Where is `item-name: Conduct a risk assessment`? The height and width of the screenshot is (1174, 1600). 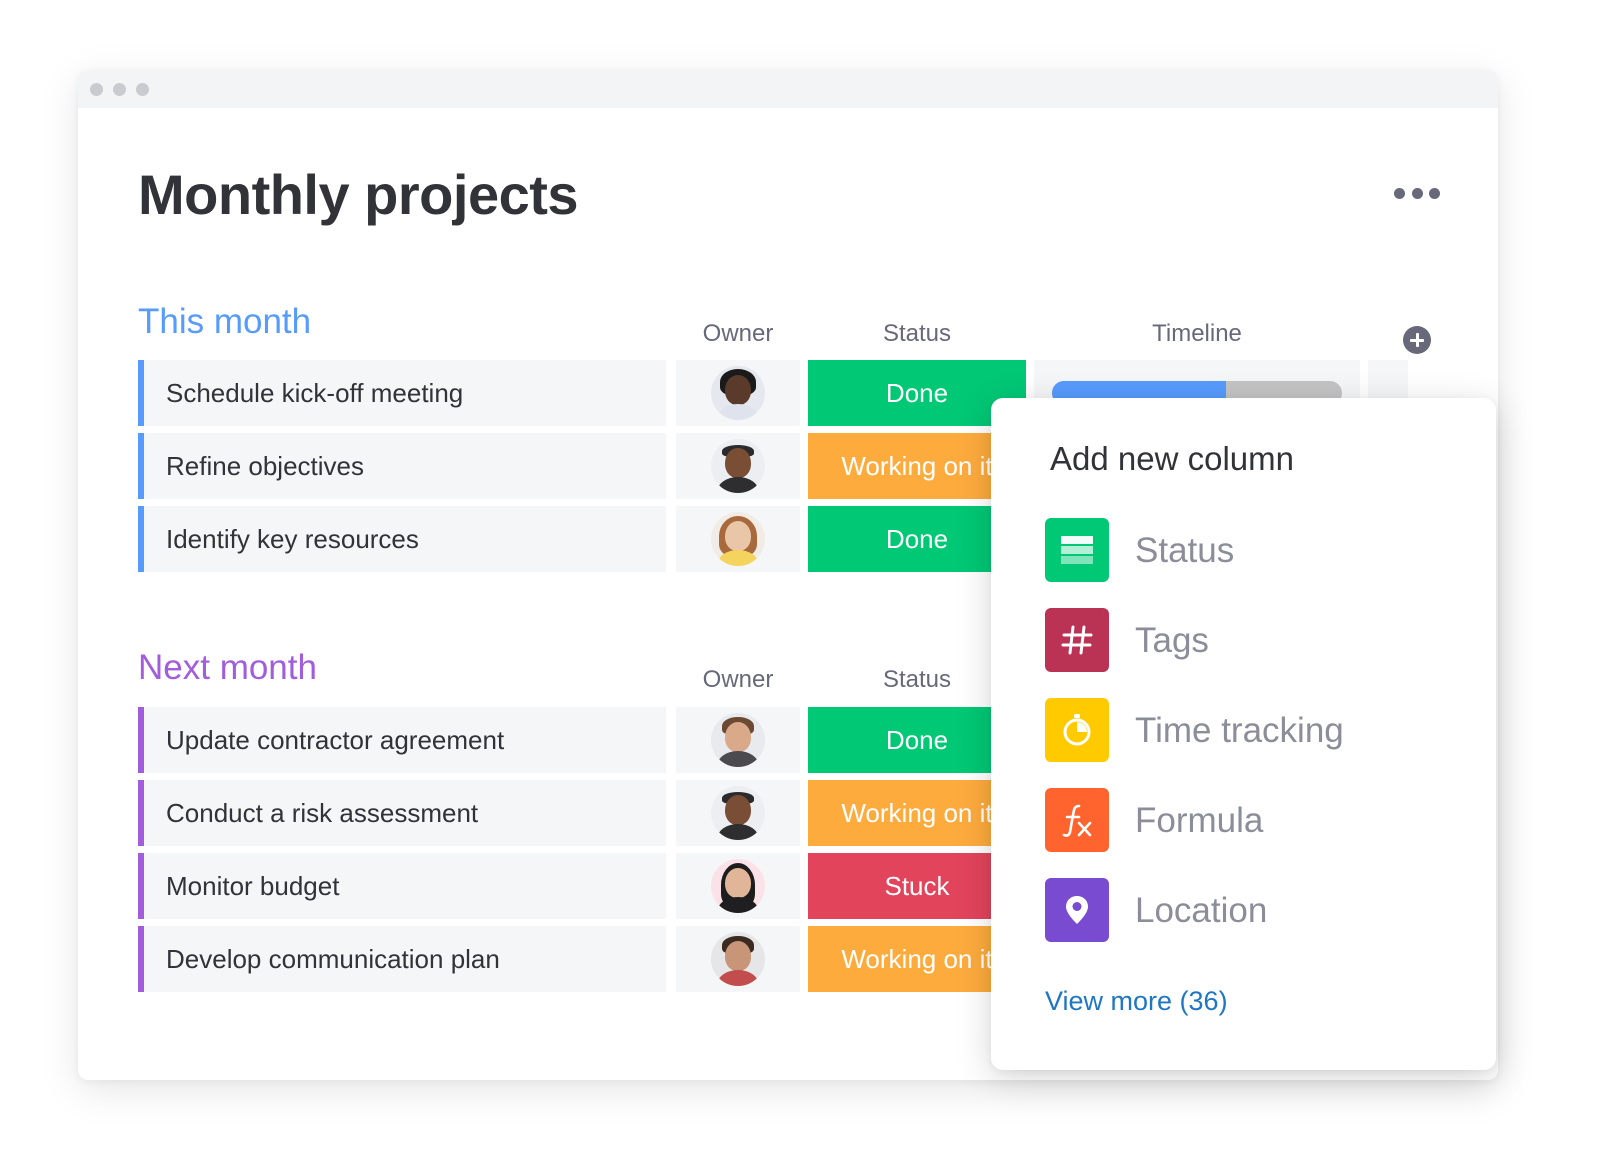 item-name: Conduct a risk assessment is located at coordinates (402, 813).